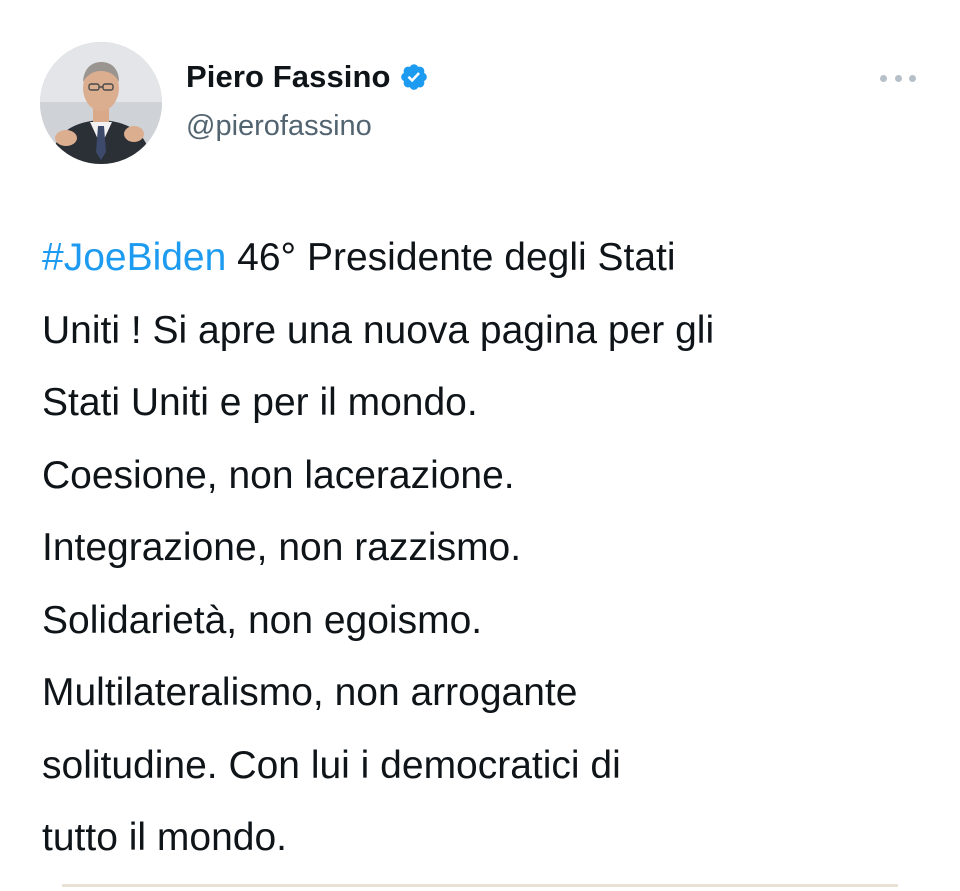 The height and width of the screenshot is (891, 960). I want to click on tweet-line: Multilateralismo, non arrogante, so click(310, 692).